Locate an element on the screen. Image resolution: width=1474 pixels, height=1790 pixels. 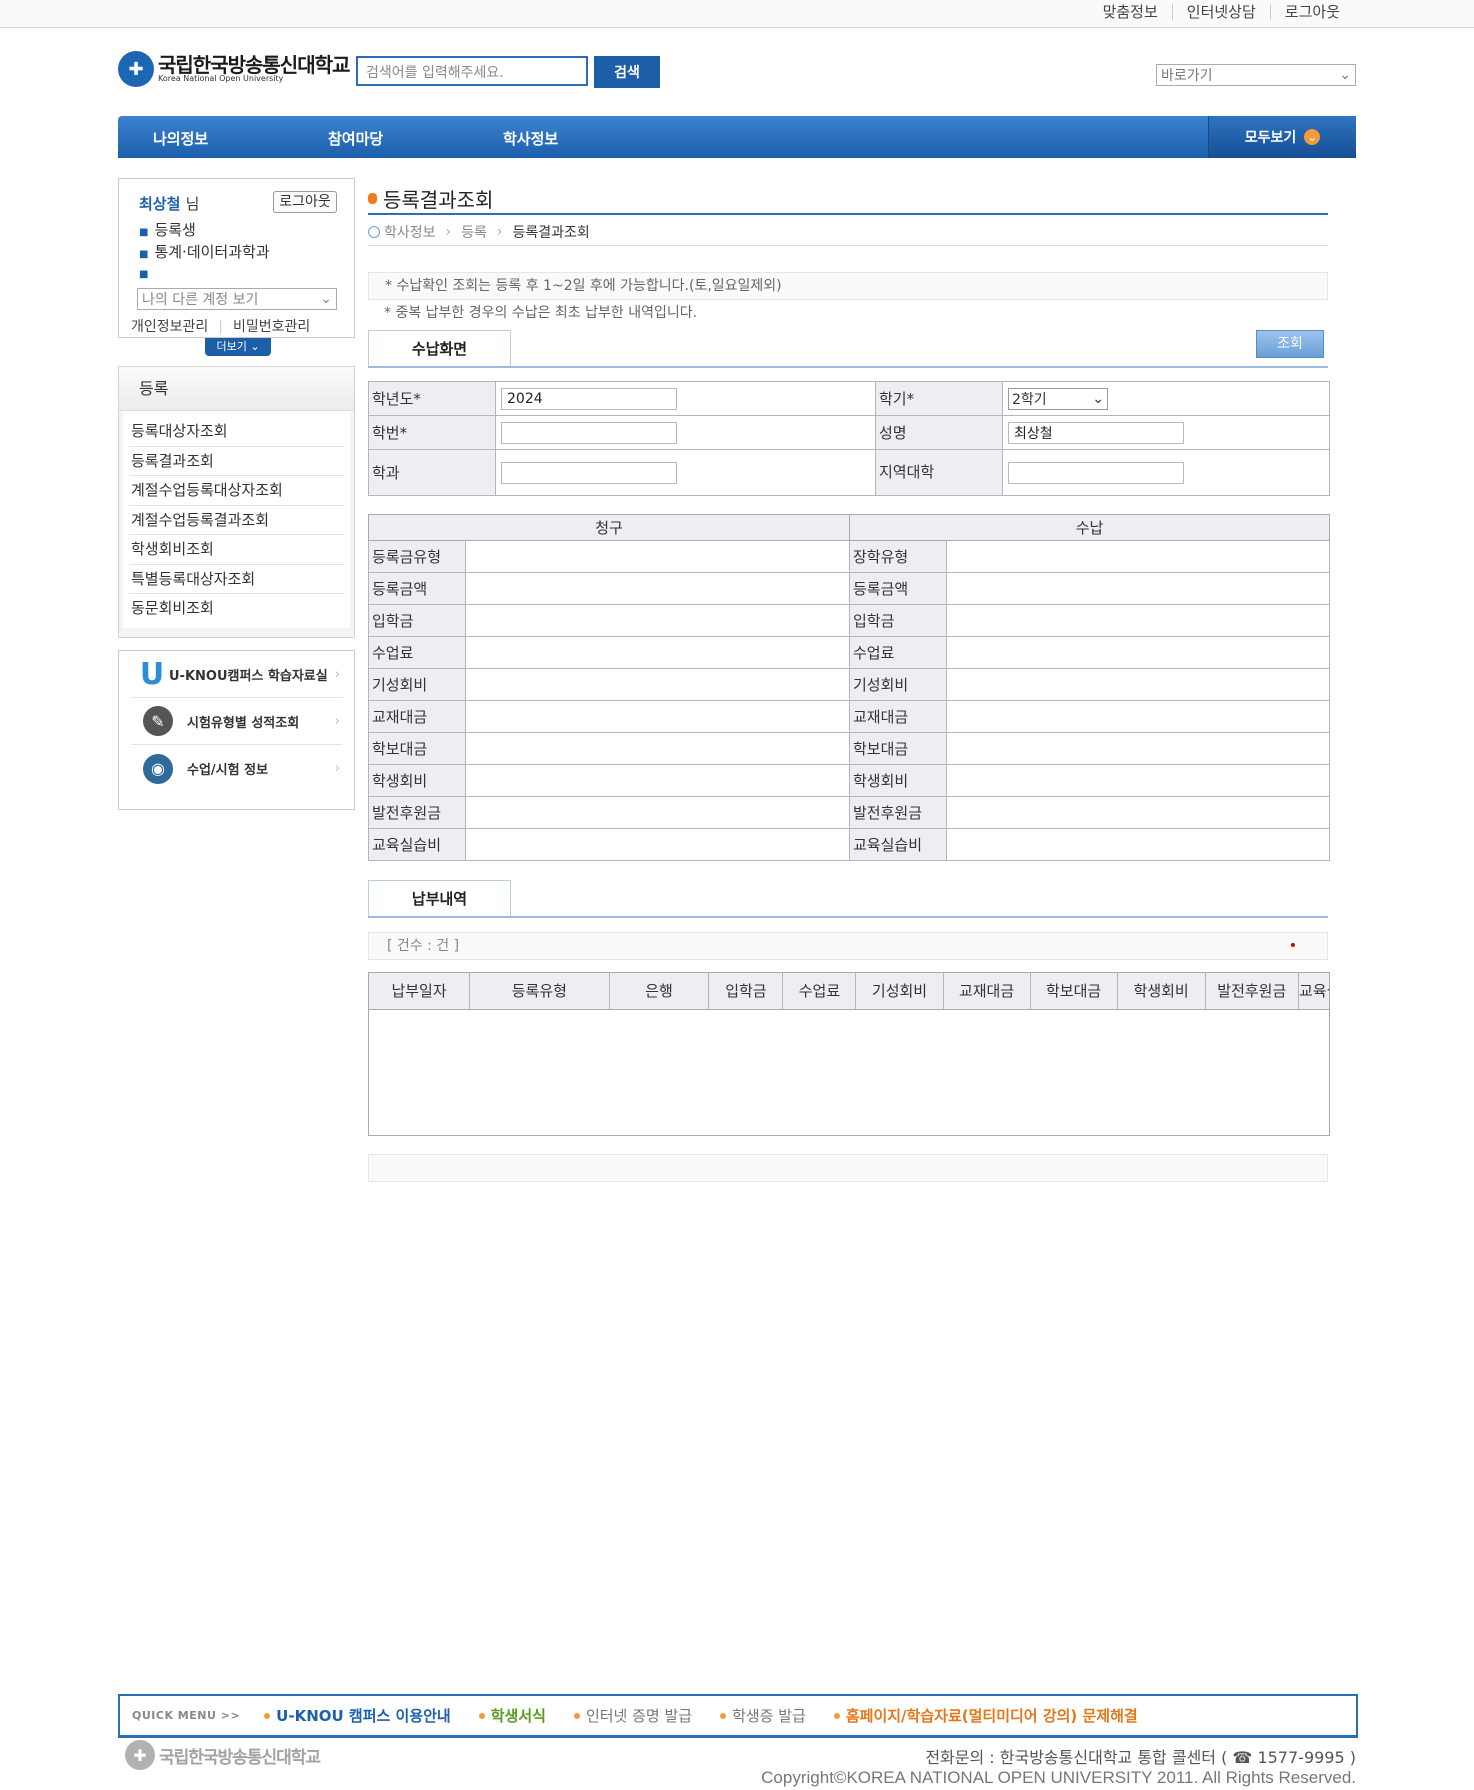
breadcrumb-item: 등록 is located at coordinates (474, 232).